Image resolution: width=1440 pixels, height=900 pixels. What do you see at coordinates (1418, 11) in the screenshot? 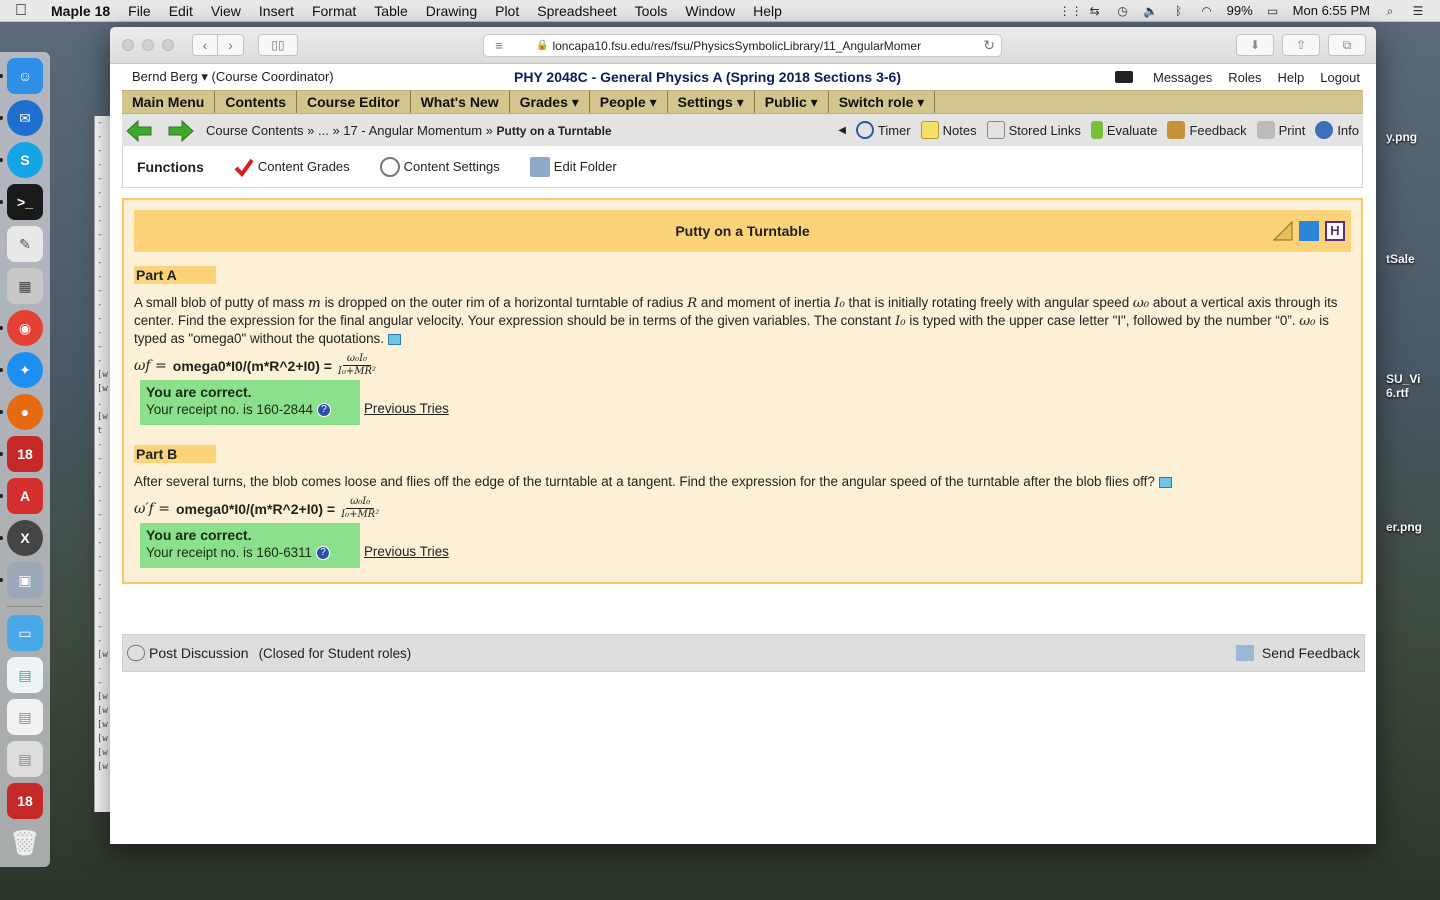
I see `notification-center-icon: ☰` at bounding box center [1418, 11].